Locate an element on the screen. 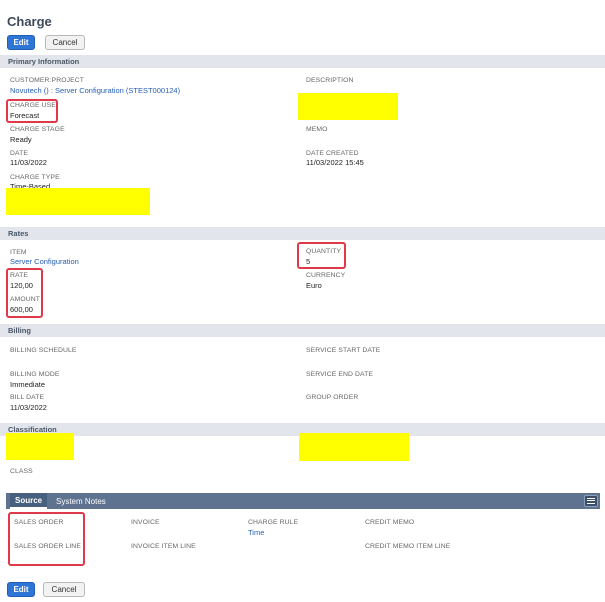  date-created-value: 11/03/2022 15:45 is located at coordinates (335, 162).